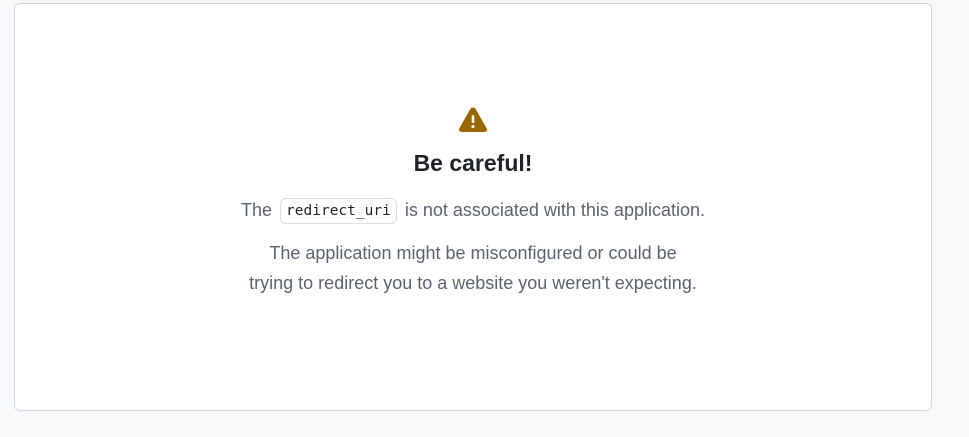 Image resolution: width=969 pixels, height=437 pixels. I want to click on message-suffix: is not associated with this application., so click(554, 210).